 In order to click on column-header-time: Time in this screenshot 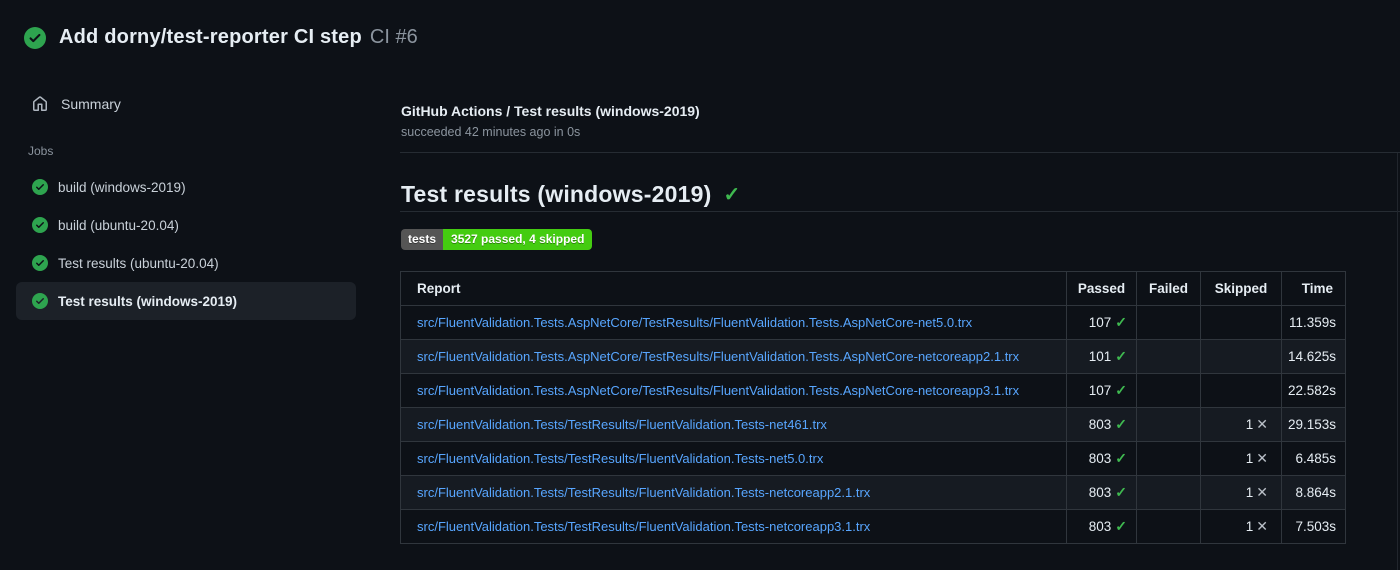, I will do `click(1313, 288)`.